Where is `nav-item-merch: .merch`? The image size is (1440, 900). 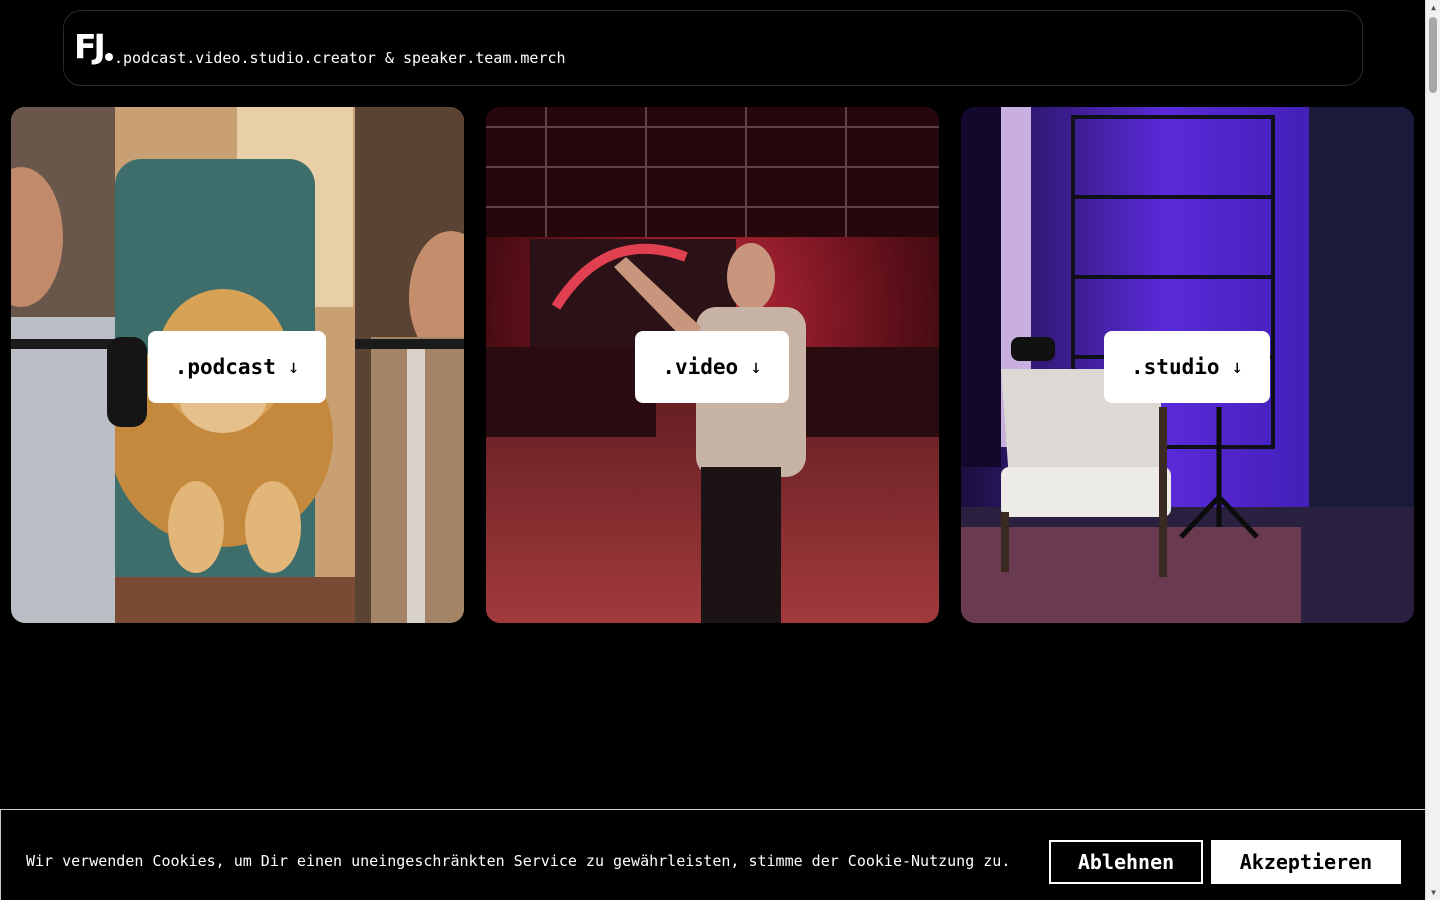
nav-item-merch: .merch is located at coordinates (538, 58).